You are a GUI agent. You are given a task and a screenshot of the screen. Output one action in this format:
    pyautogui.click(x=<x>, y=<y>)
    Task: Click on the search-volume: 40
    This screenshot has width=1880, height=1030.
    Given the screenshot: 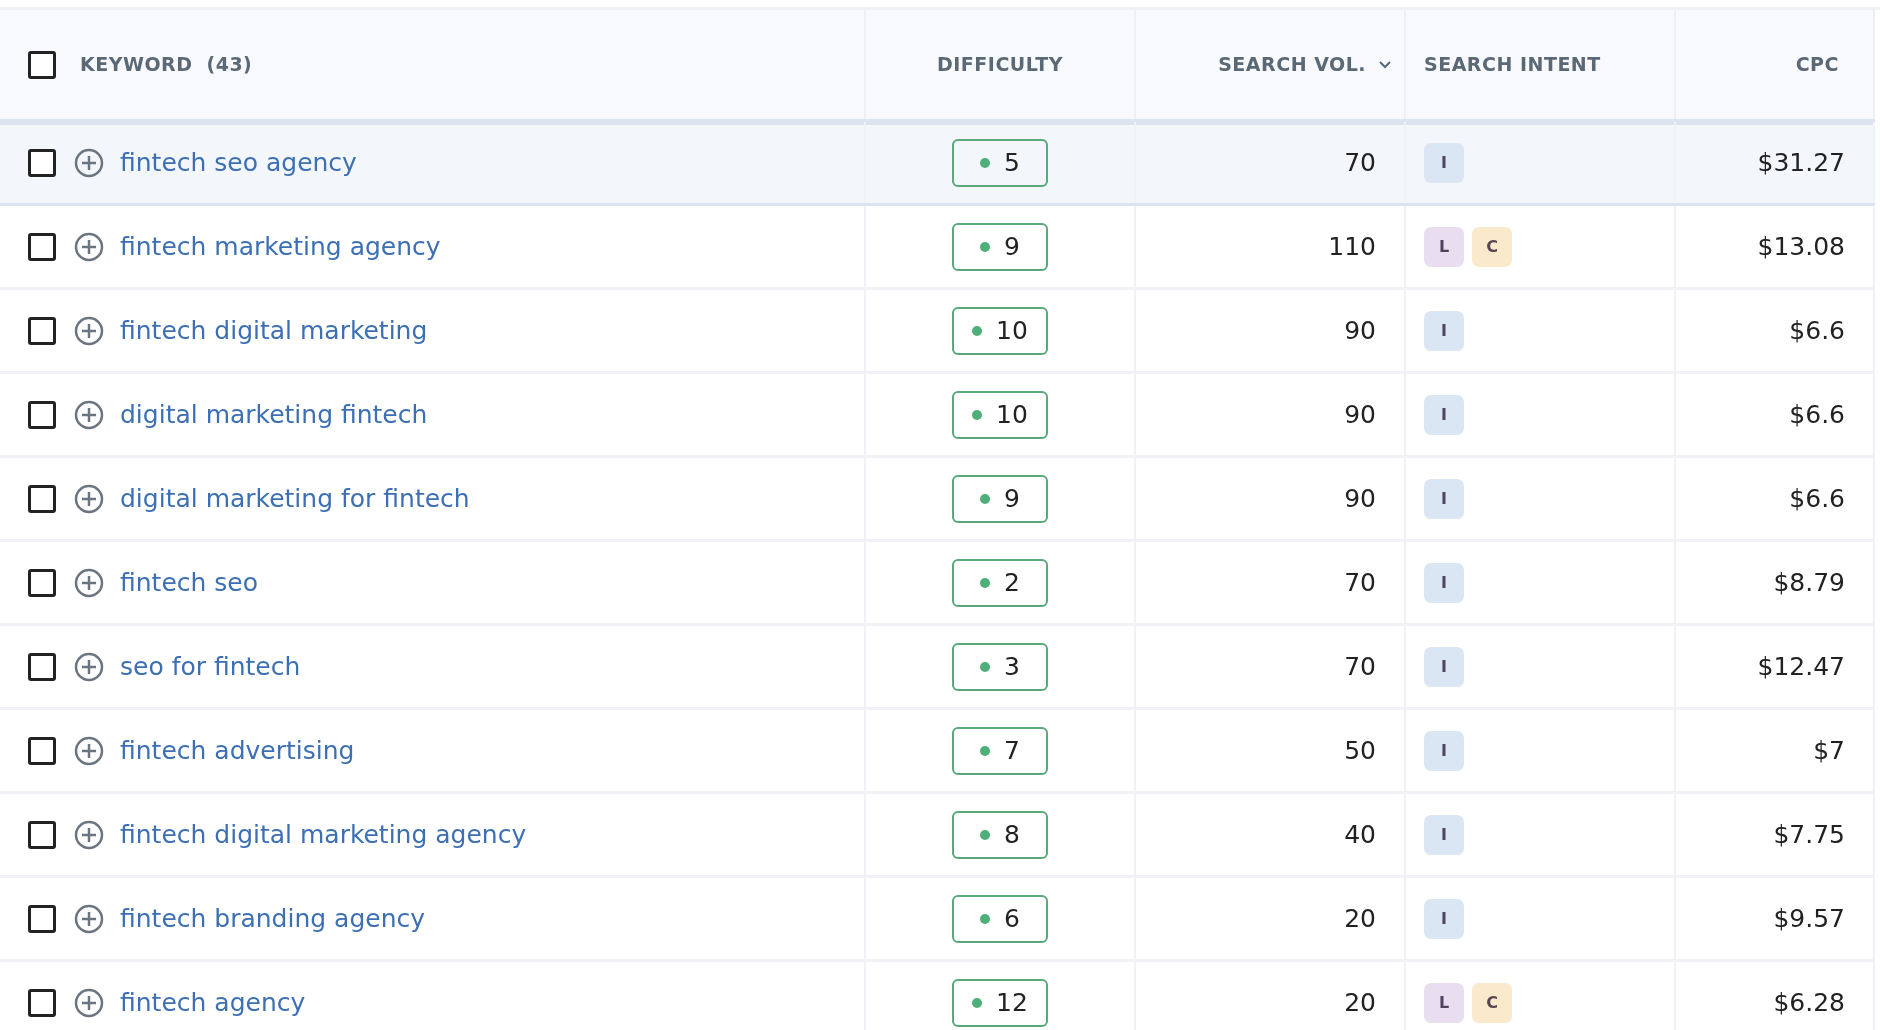 What is the action you would take?
    pyautogui.click(x=1360, y=834)
    